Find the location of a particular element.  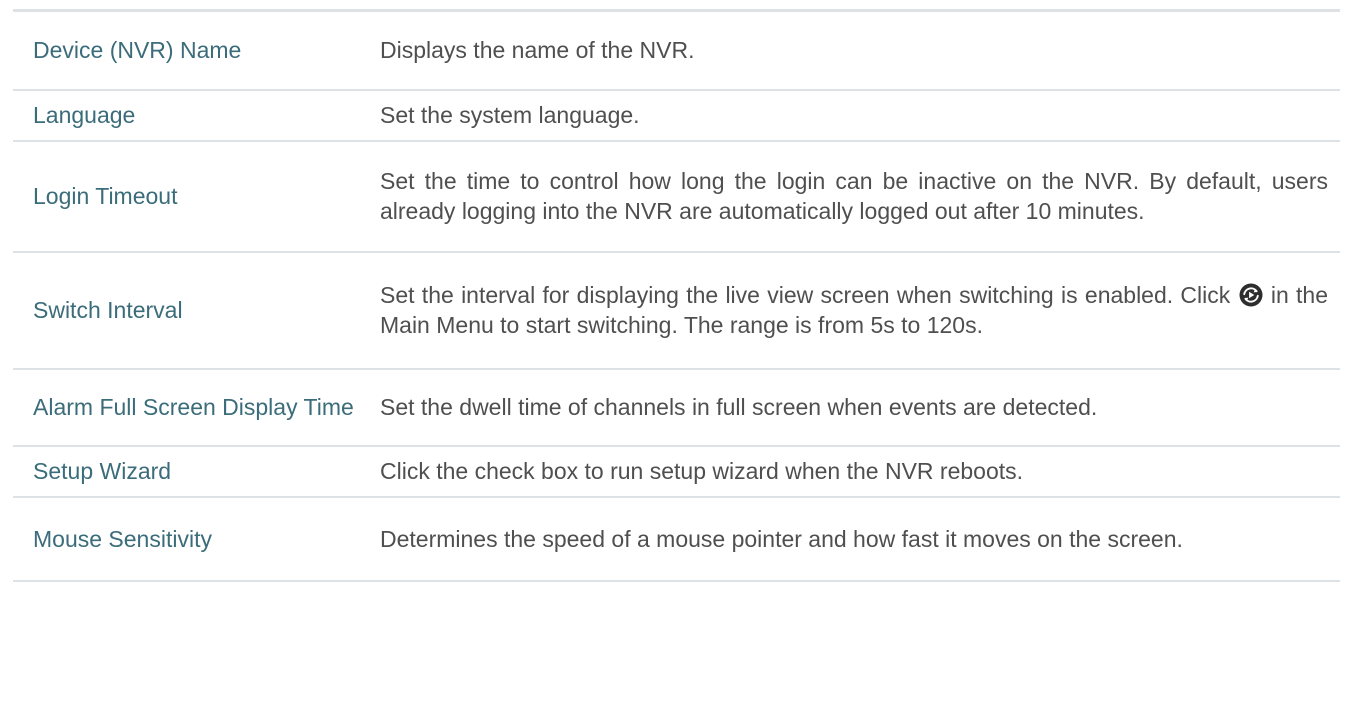

parameter-name: Mouse Sensitivity is located at coordinates (196, 539).